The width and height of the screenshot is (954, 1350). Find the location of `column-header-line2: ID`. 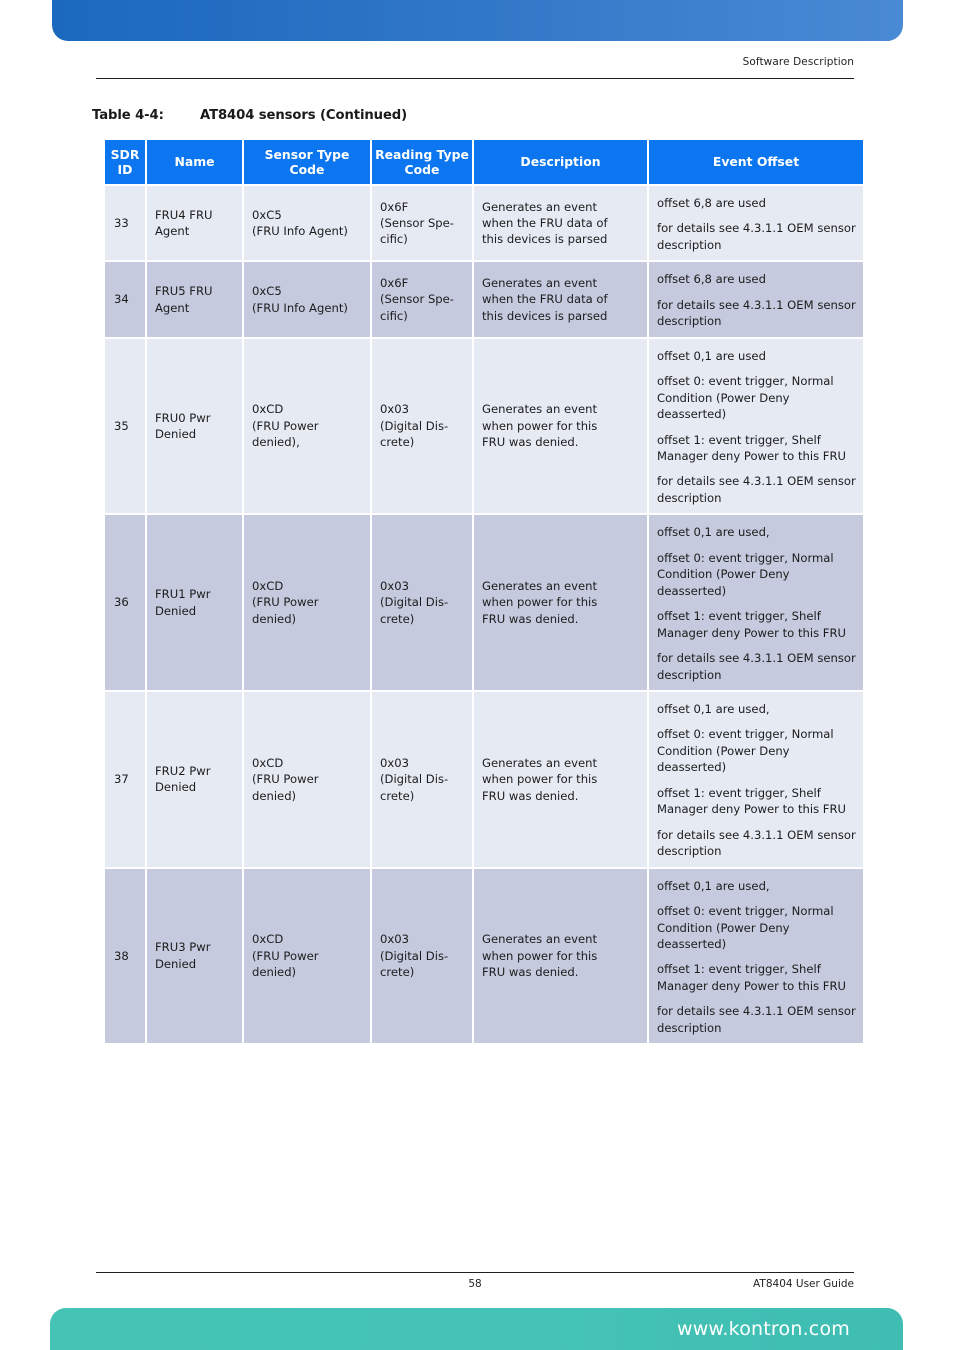

column-header-line2: ID is located at coordinates (125, 169).